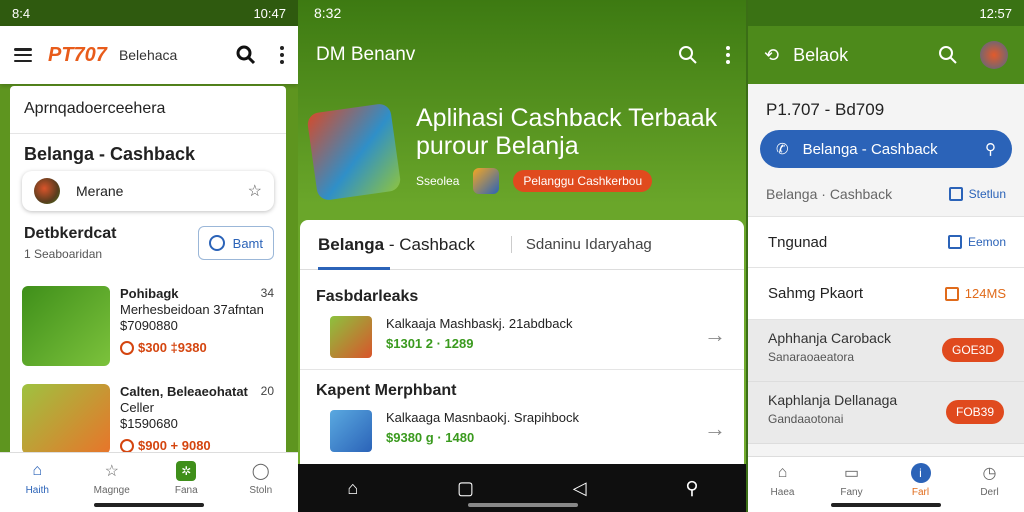 The height and width of the screenshot is (512, 1024). I want to click on status-bar: 8:4 10:47, so click(149, 13).